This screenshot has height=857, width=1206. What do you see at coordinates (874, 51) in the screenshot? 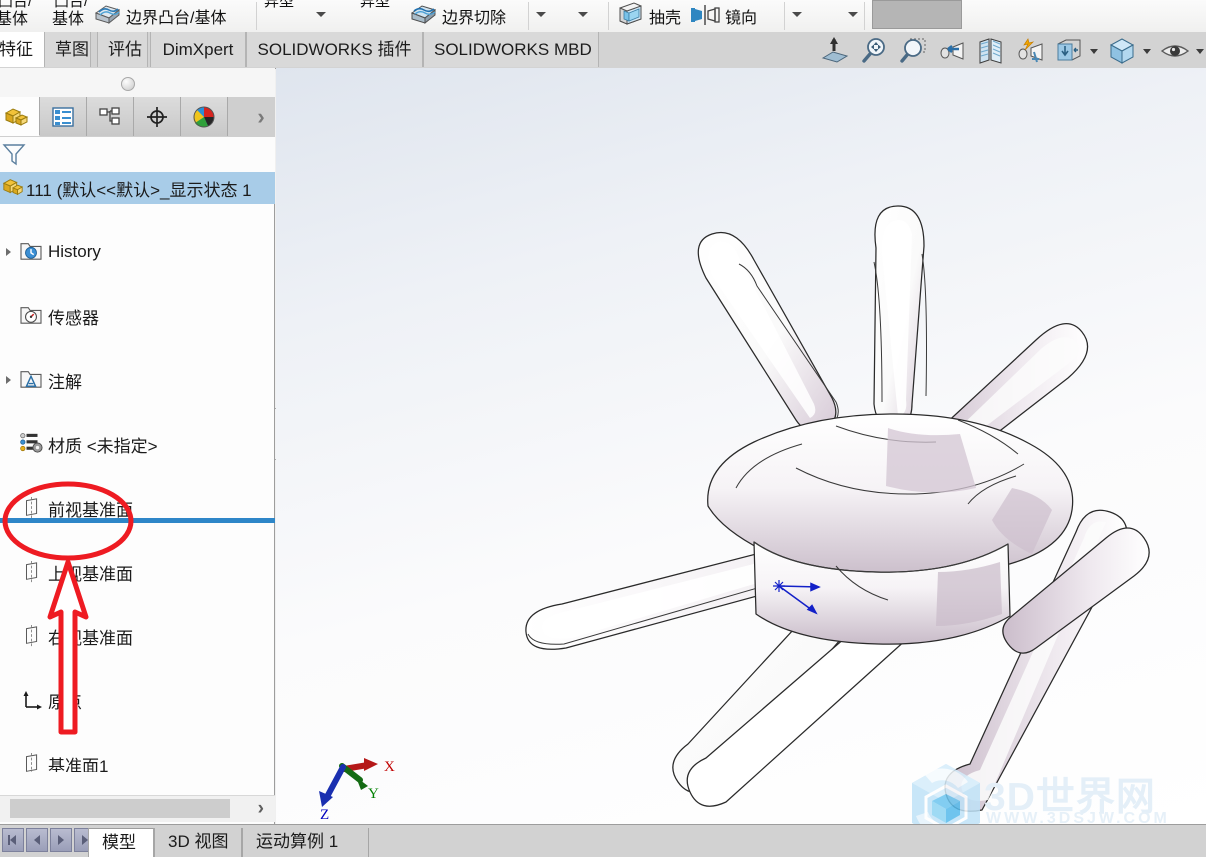
I see `zoom-to-fit-icon` at bounding box center [874, 51].